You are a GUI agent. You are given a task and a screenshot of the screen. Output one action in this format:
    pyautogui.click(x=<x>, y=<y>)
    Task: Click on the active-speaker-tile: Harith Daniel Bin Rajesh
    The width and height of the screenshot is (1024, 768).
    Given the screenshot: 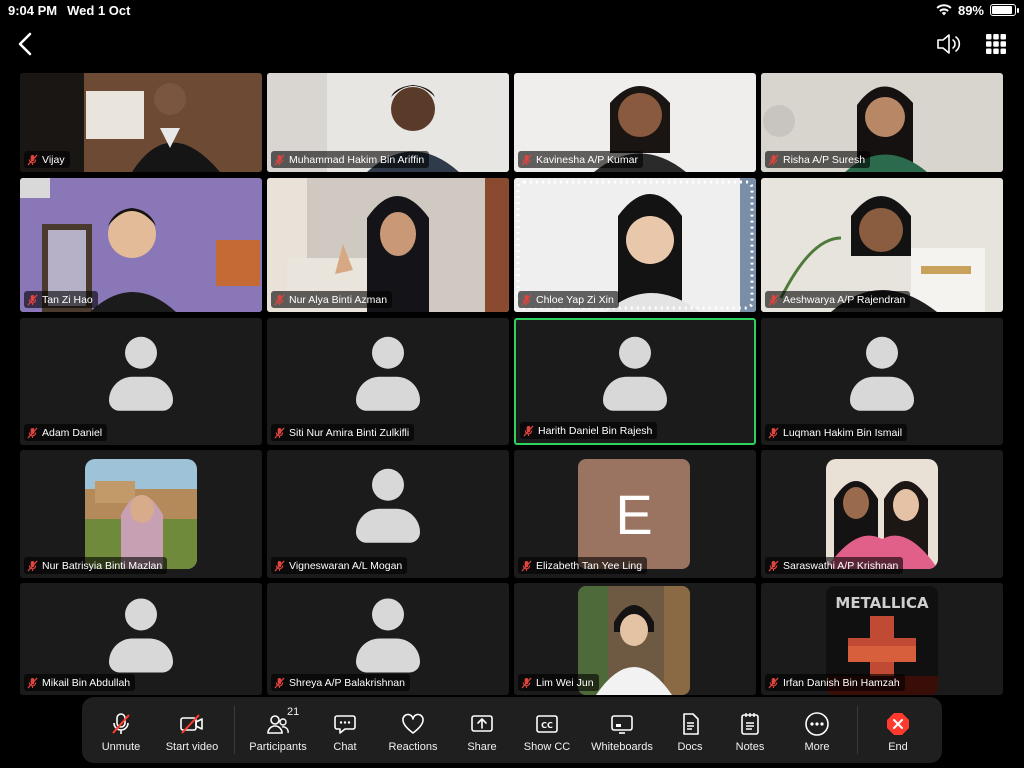 What is the action you would take?
    pyautogui.click(x=635, y=381)
    